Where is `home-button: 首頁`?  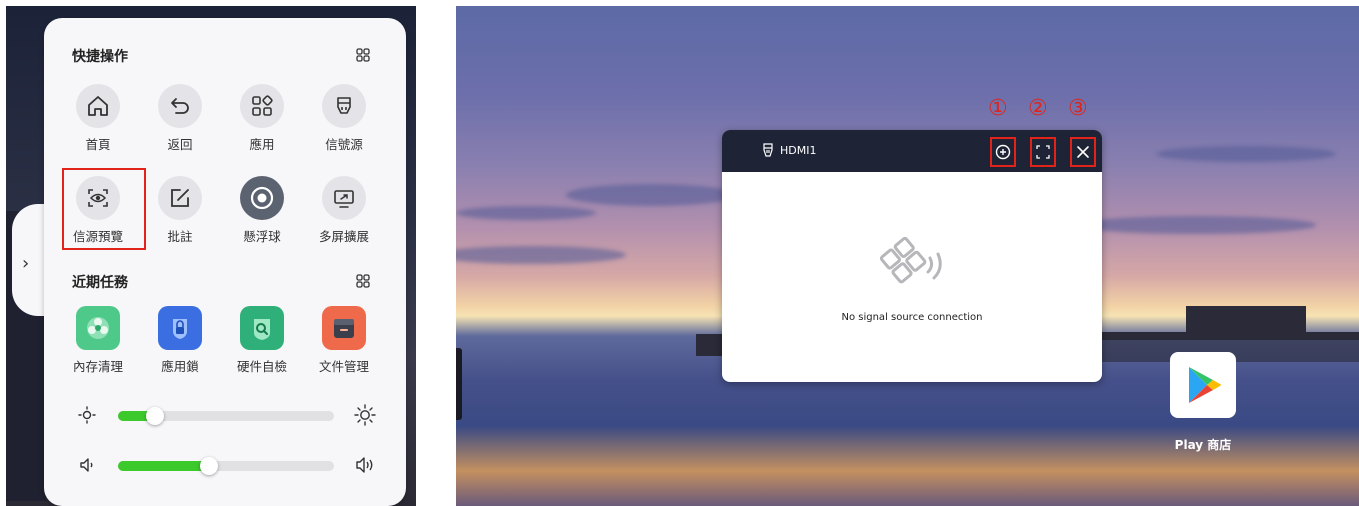 home-button: 首頁 is located at coordinates (98, 118).